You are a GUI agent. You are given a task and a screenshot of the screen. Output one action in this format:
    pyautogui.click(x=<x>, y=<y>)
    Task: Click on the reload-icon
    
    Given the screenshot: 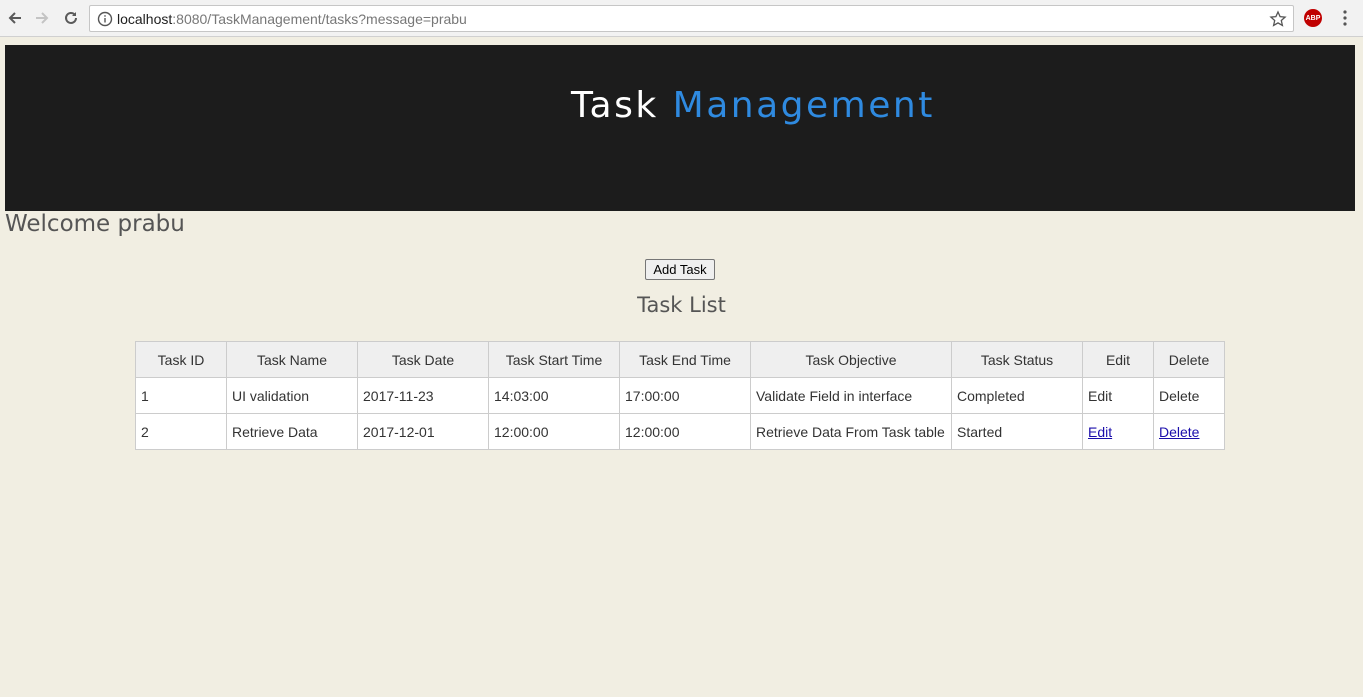 What is the action you would take?
    pyautogui.click(x=71, y=18)
    